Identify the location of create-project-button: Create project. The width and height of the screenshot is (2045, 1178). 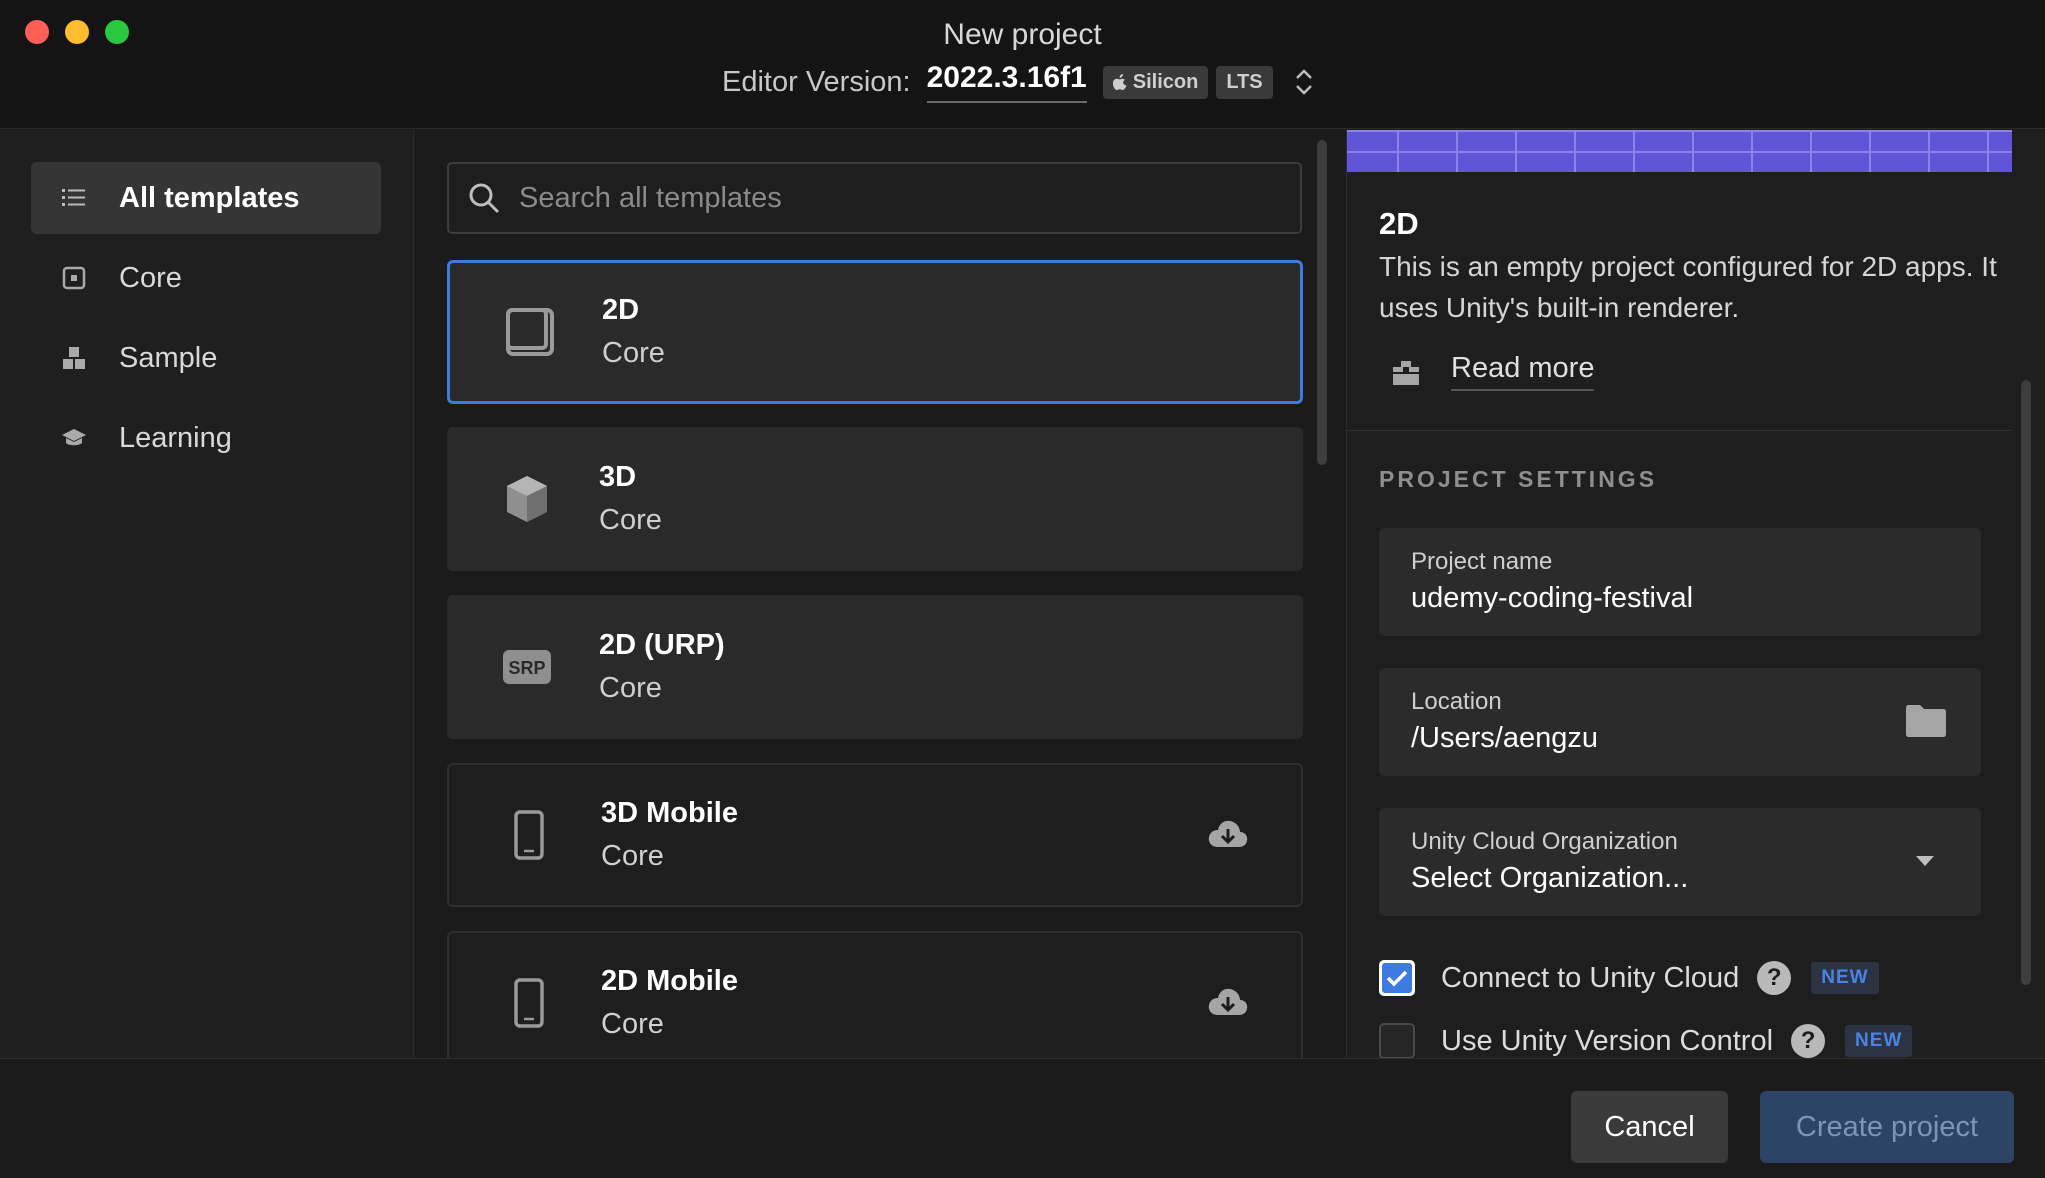
(1887, 1127).